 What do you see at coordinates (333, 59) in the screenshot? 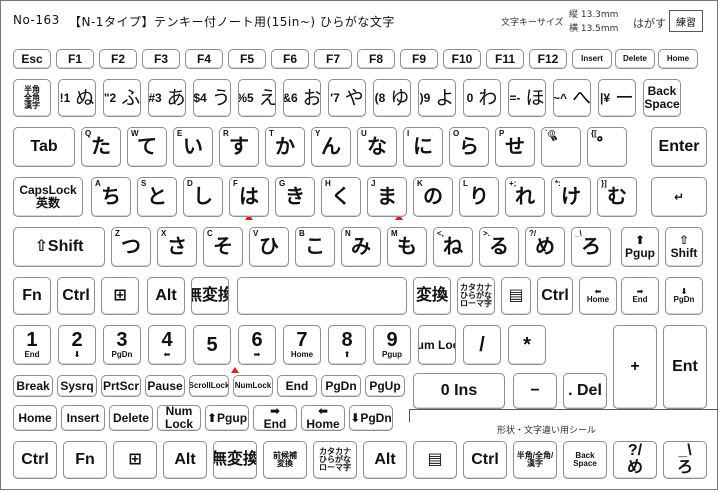
I see `key-f7: F7` at bounding box center [333, 59].